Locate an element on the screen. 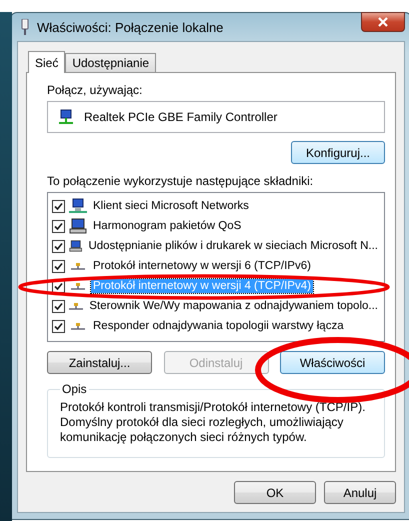 This screenshot has width=409, height=521. close-icon is located at coordinates (383, 22).